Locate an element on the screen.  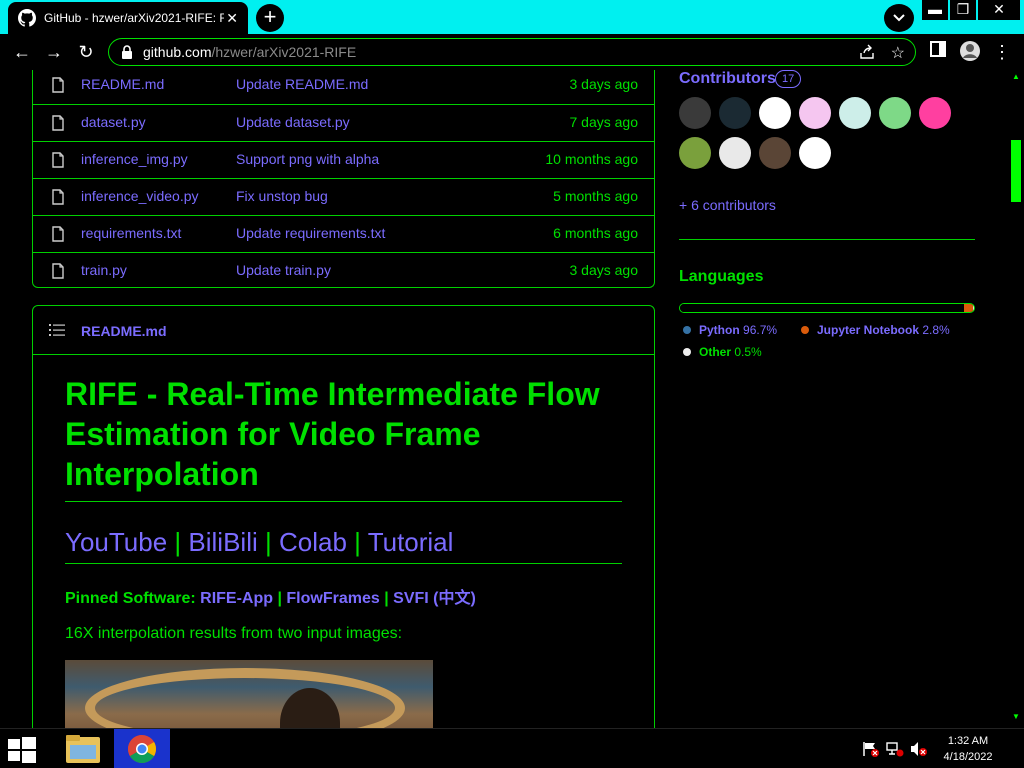
file-name-link: dataset.py is located at coordinates (113, 122).